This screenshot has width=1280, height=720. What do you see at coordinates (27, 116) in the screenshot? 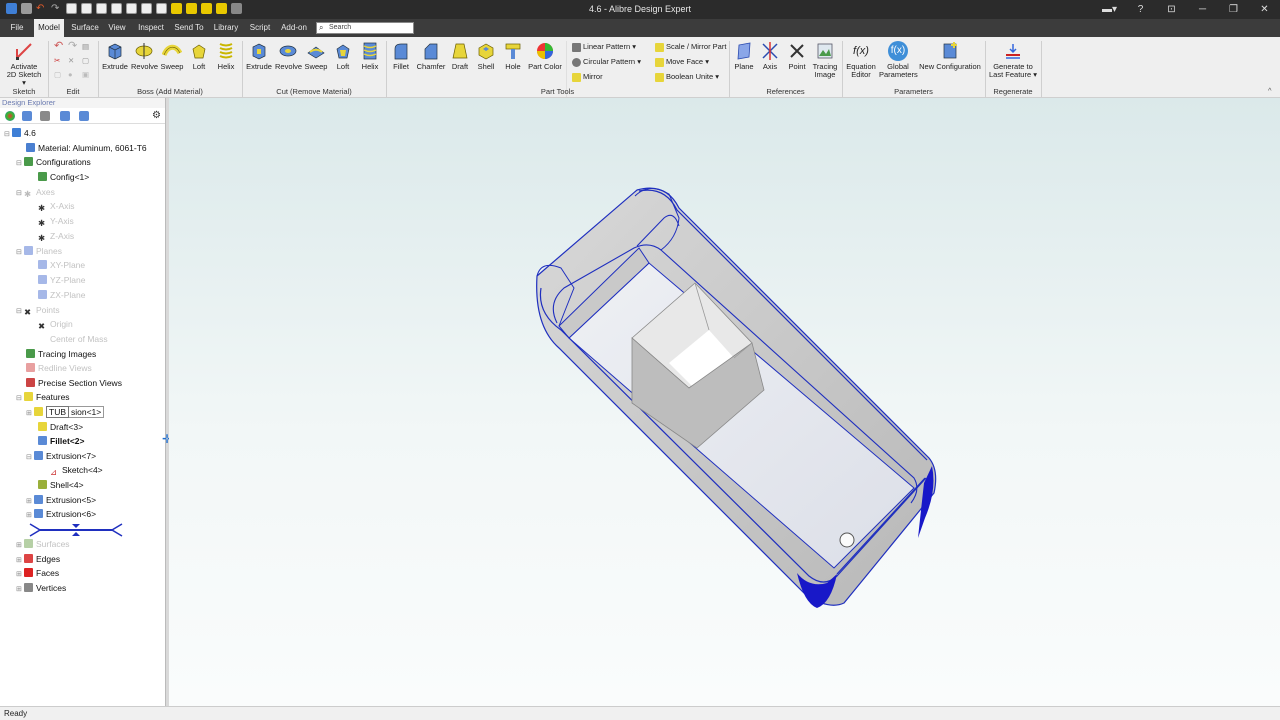
I see `filter-icon` at bounding box center [27, 116].